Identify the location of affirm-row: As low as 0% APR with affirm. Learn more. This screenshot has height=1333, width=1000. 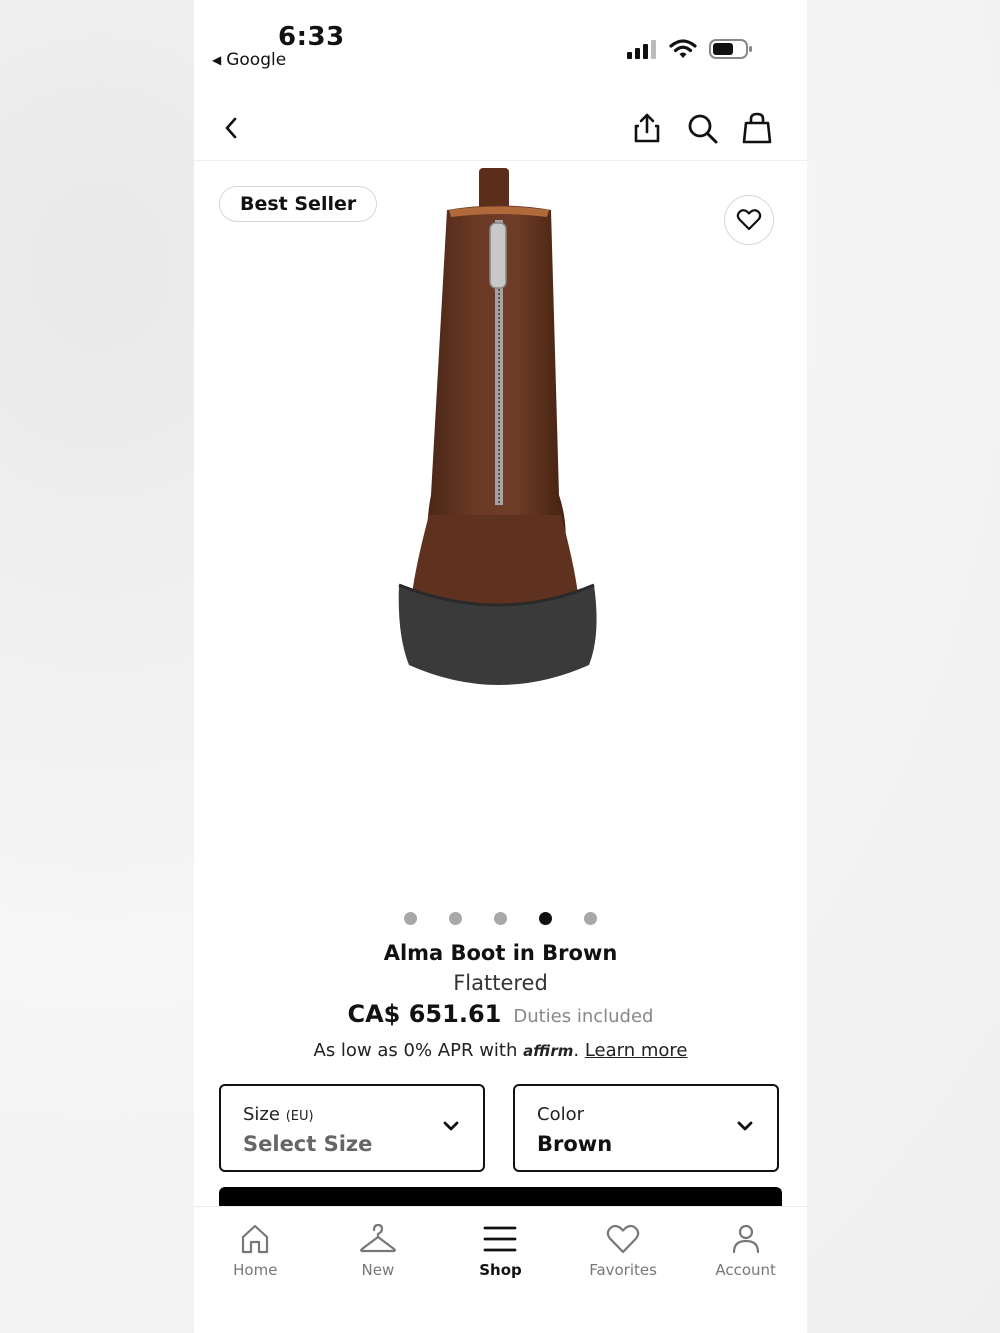
(500, 1050).